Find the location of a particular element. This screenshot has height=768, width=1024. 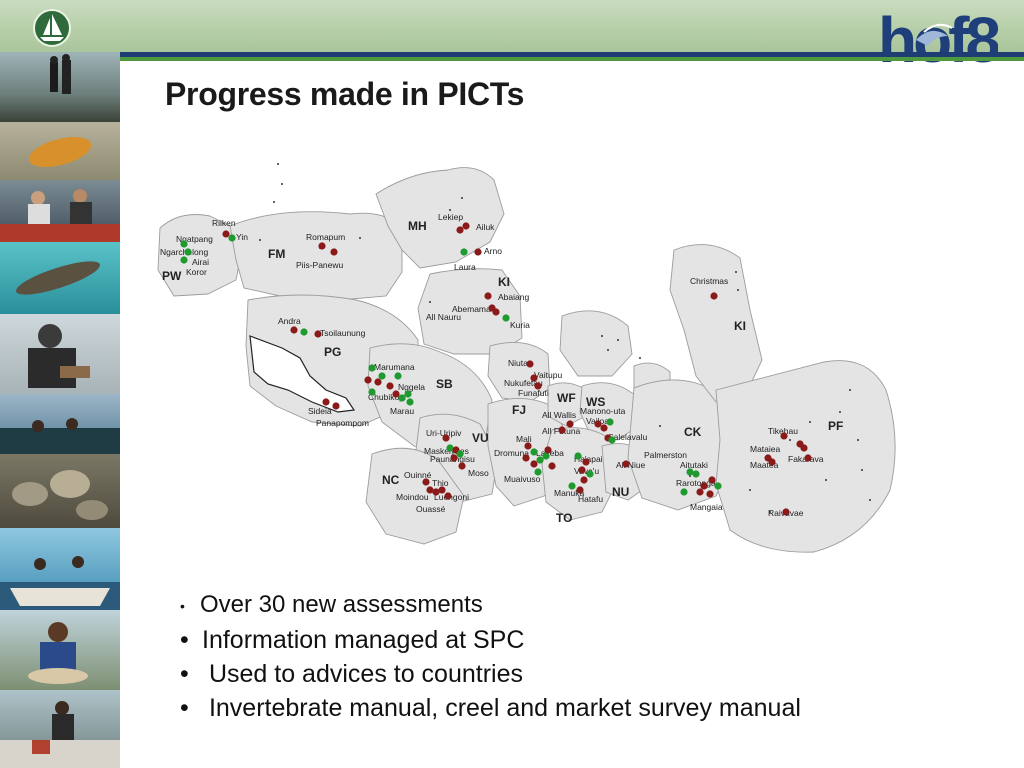

site-label: Marau is located at coordinates (402, 411).